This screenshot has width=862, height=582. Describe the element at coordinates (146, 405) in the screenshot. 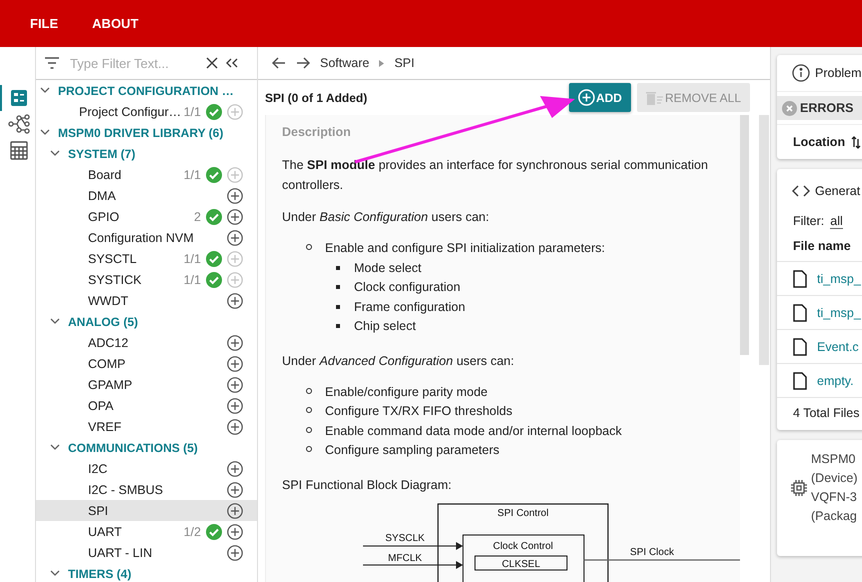

I see `tree-item: OPA` at that location.